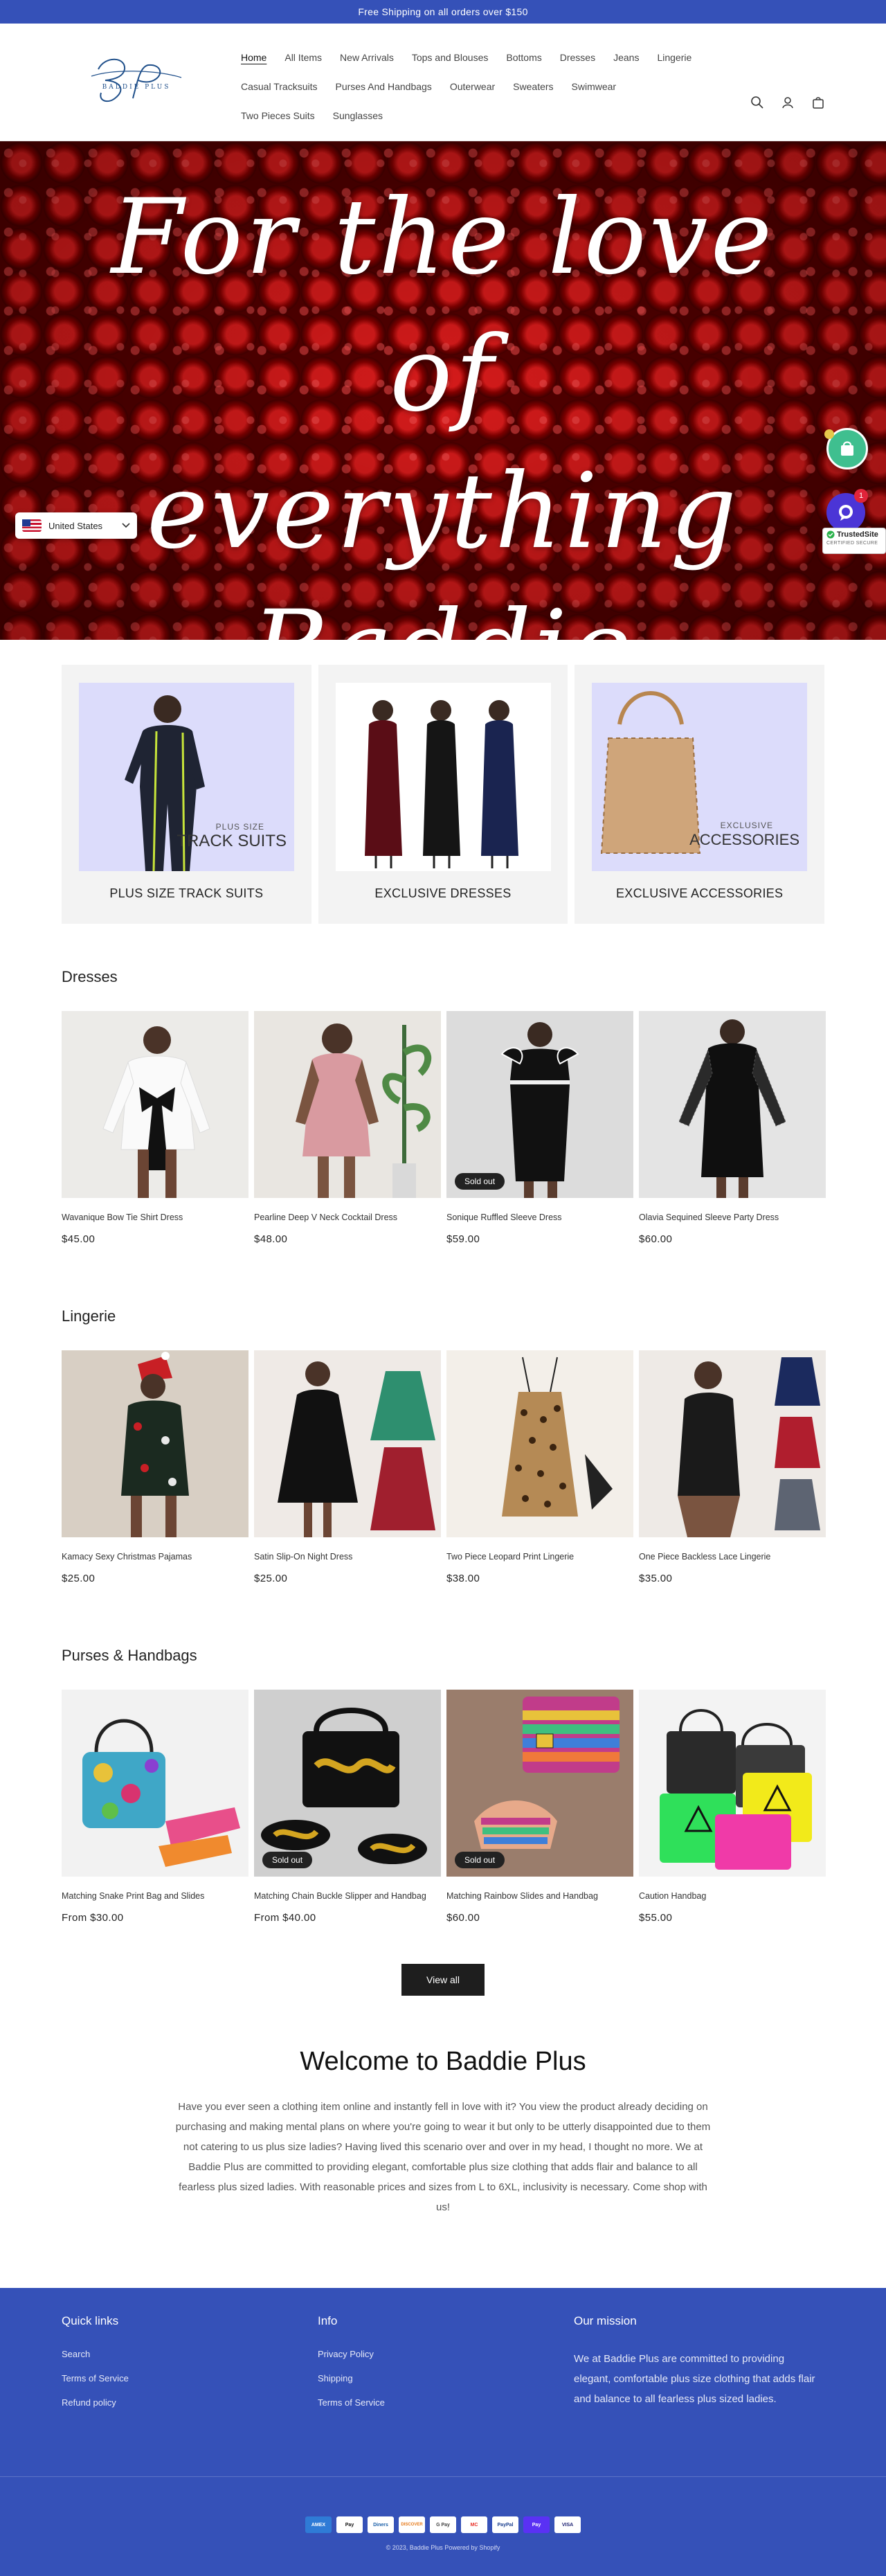  I want to click on collection-image-tracksuits: PLUS SIZE TRACK SUITS, so click(186, 777).